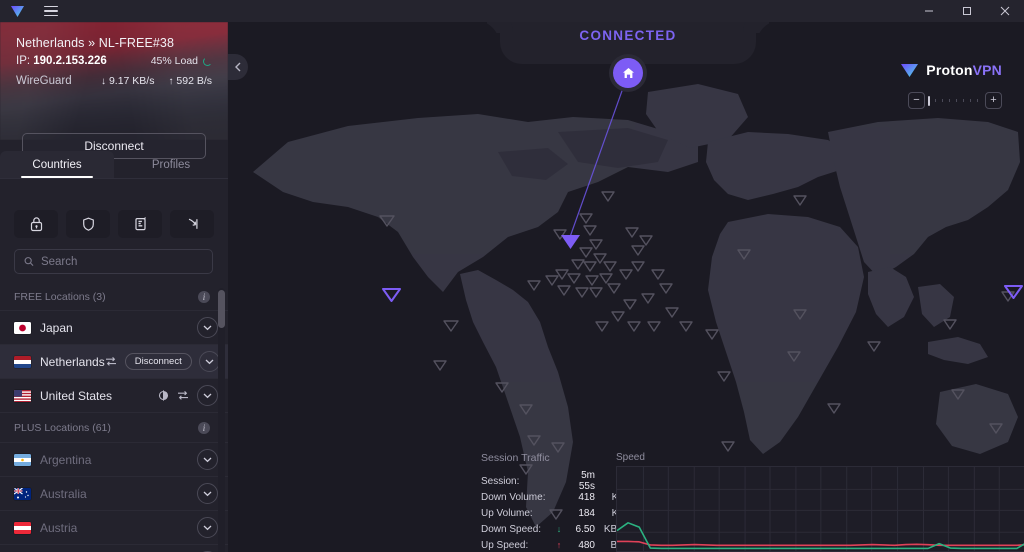 The image size is (1024, 552). What do you see at coordinates (221, 420) in the screenshot?
I see `list-scrollbar` at bounding box center [221, 420].